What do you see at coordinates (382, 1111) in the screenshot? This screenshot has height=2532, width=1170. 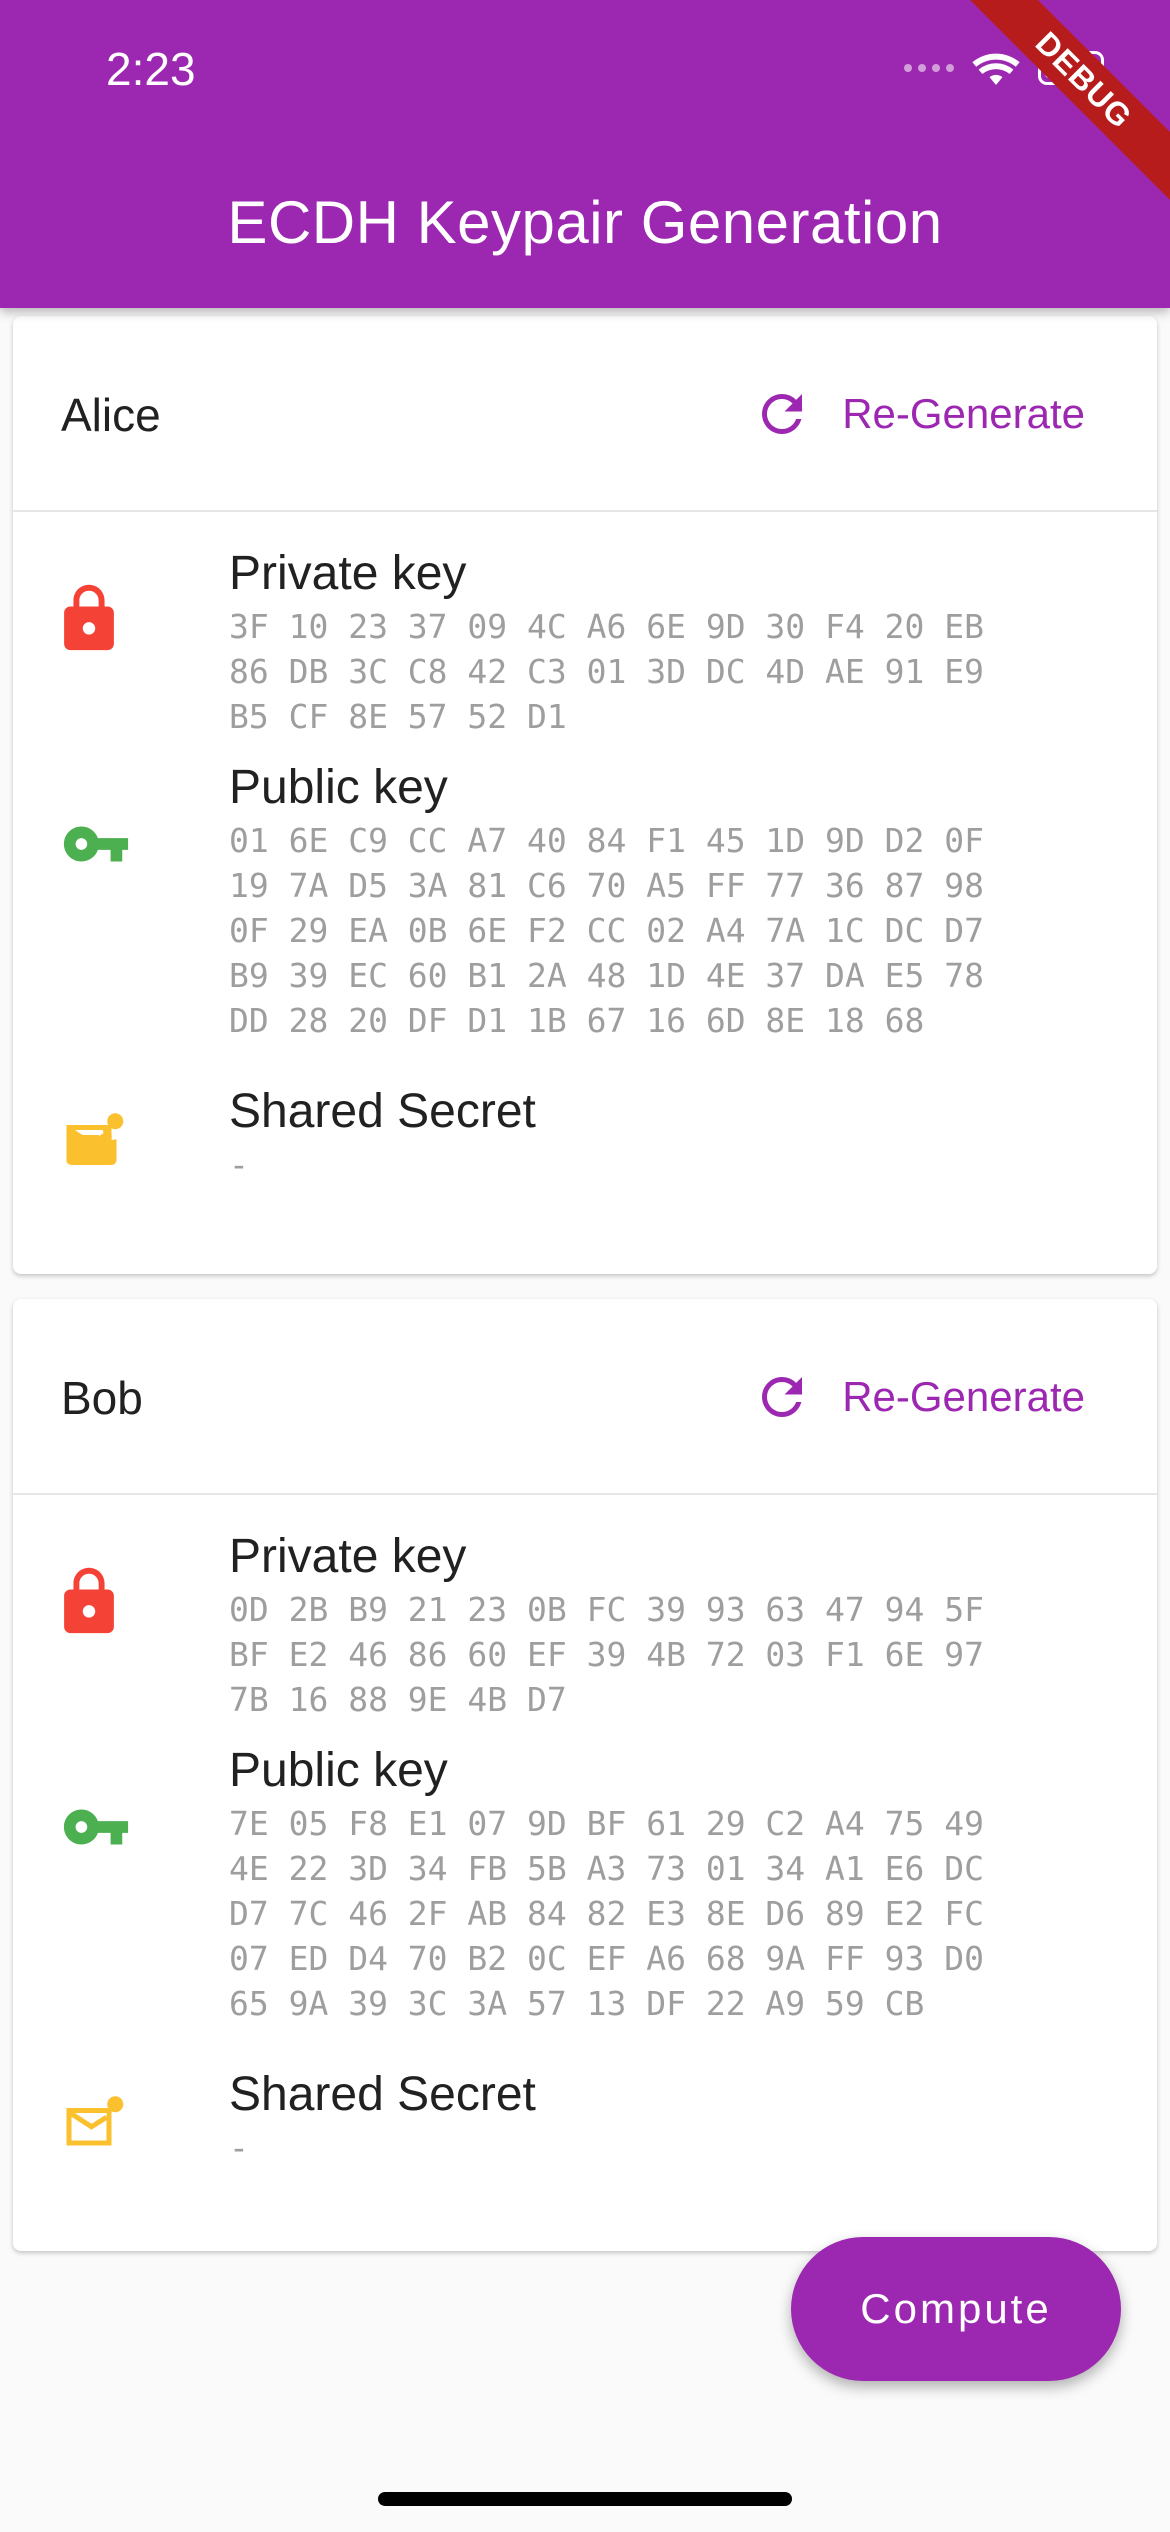 I see `alice-shared-secret-label: Shared Secret` at bounding box center [382, 1111].